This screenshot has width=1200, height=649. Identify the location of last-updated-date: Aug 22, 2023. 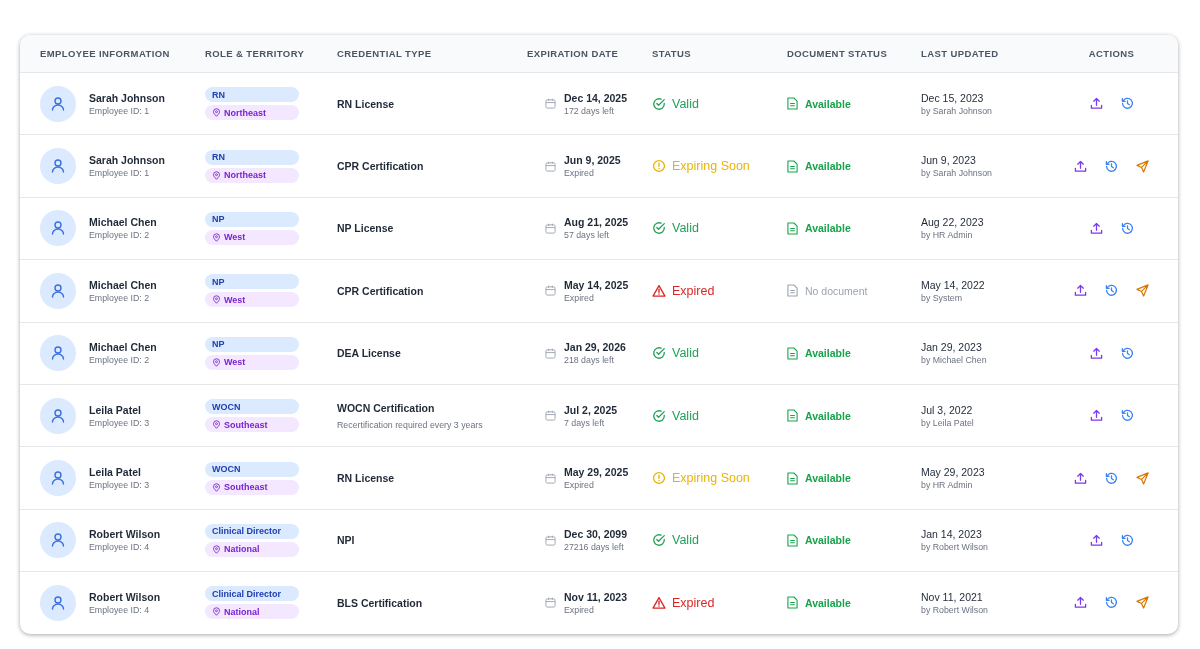
(953, 222).